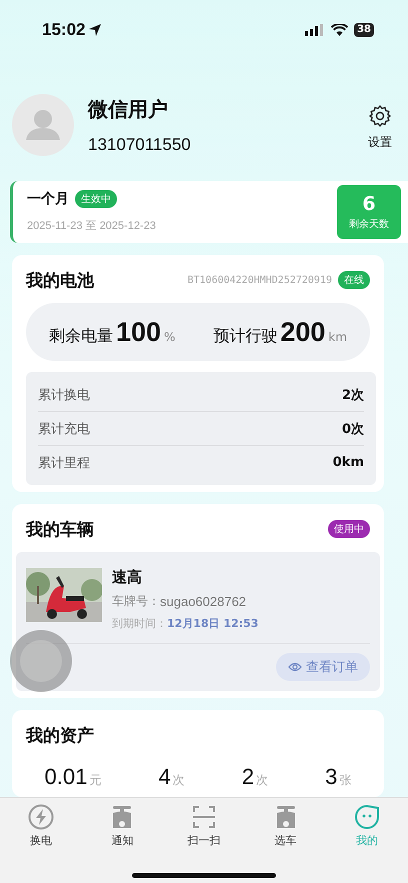  What do you see at coordinates (295, 667) in the screenshot?
I see `eye-icon` at bounding box center [295, 667].